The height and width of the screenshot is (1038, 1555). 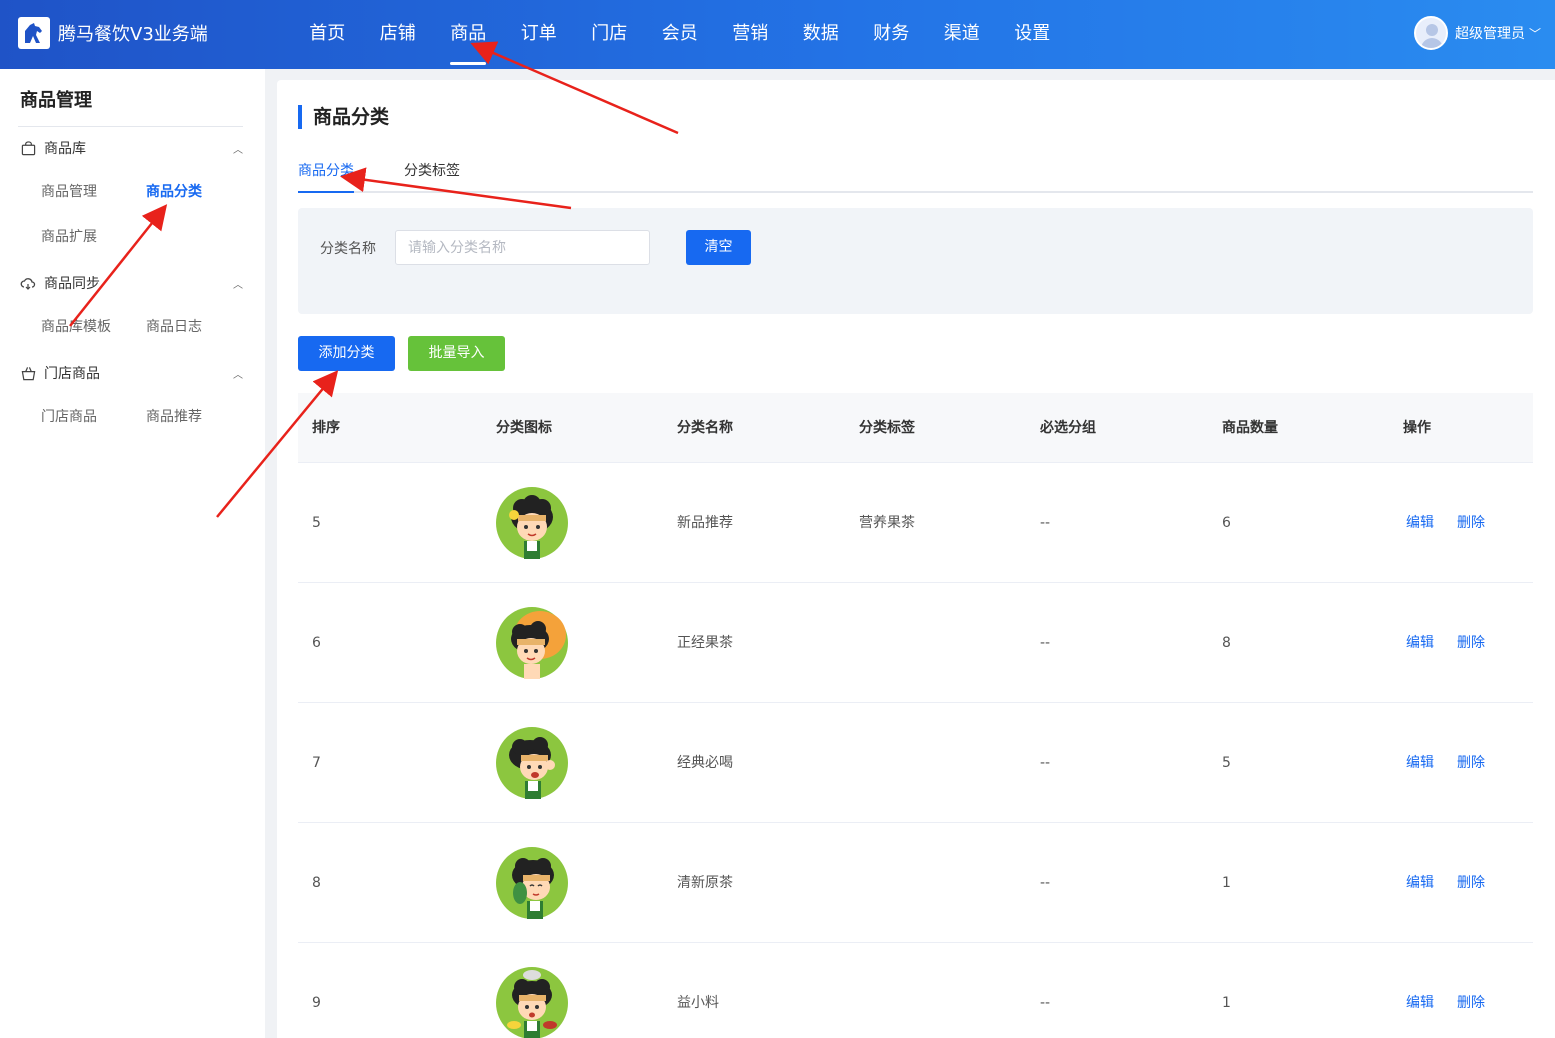 I want to click on sidebar-item-goods-manage: 商品管理, so click(x=69, y=191).